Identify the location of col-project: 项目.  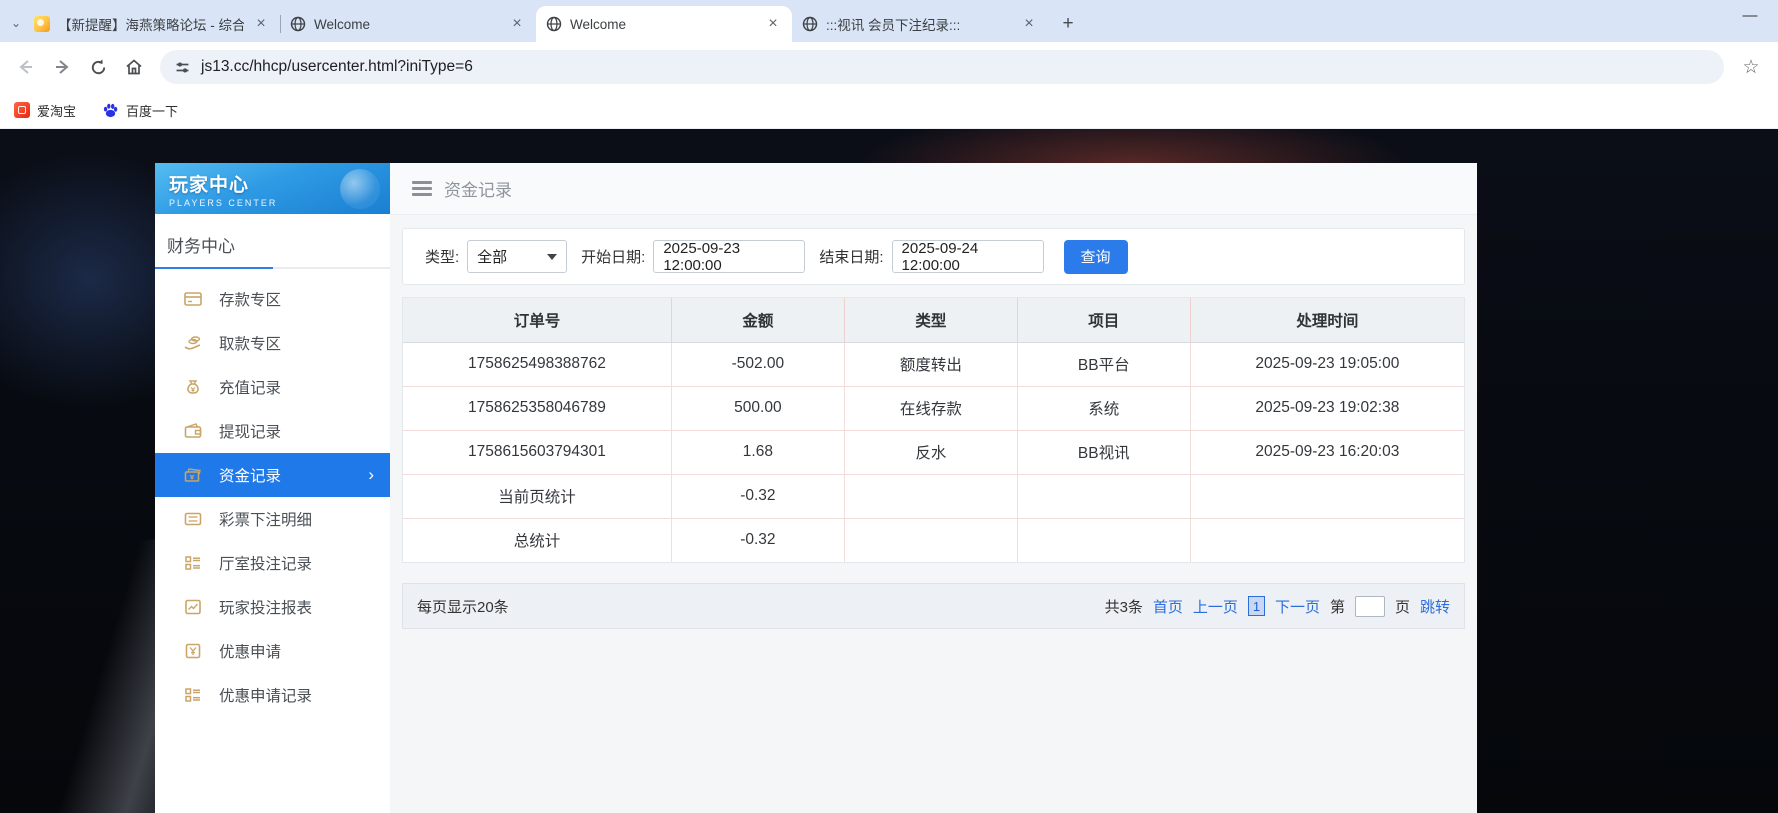
(1103, 320).